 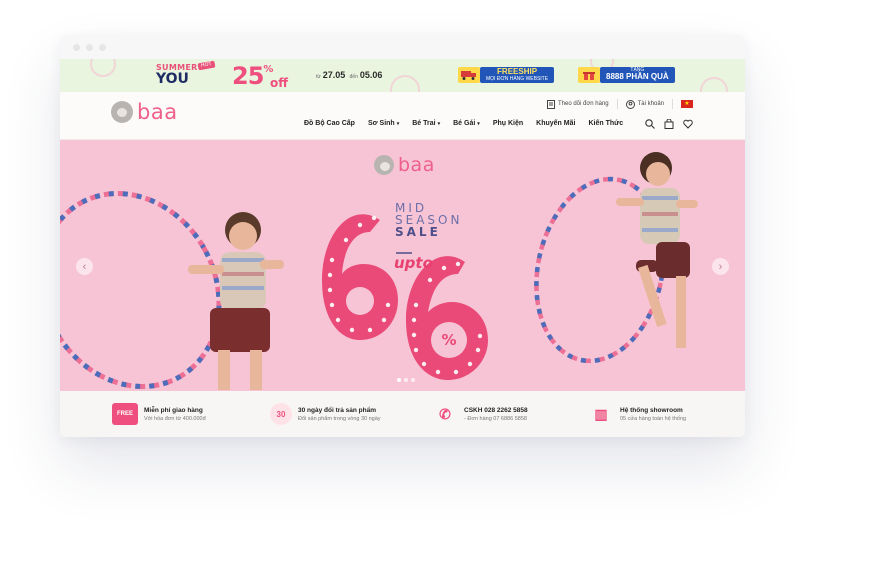 What do you see at coordinates (402, 47) in the screenshot?
I see `window-chrome` at bounding box center [402, 47].